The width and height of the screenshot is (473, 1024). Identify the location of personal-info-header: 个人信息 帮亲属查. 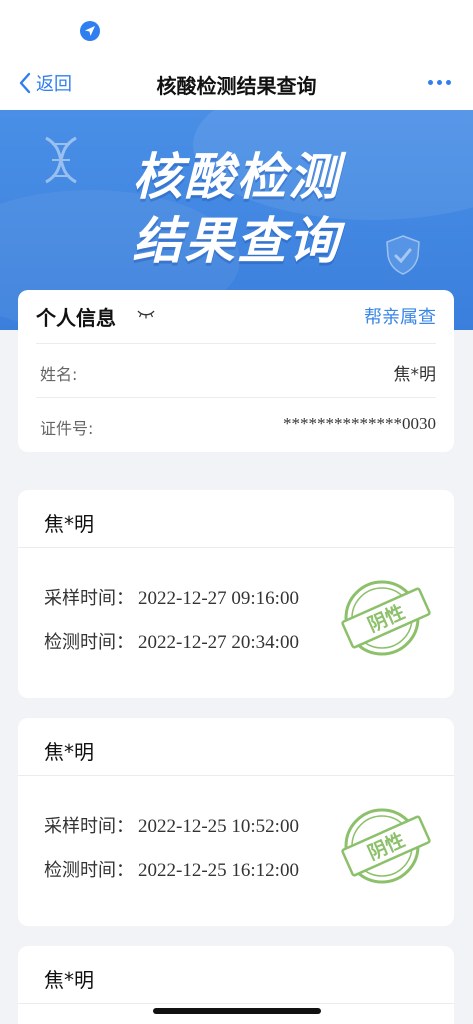
(236, 317).